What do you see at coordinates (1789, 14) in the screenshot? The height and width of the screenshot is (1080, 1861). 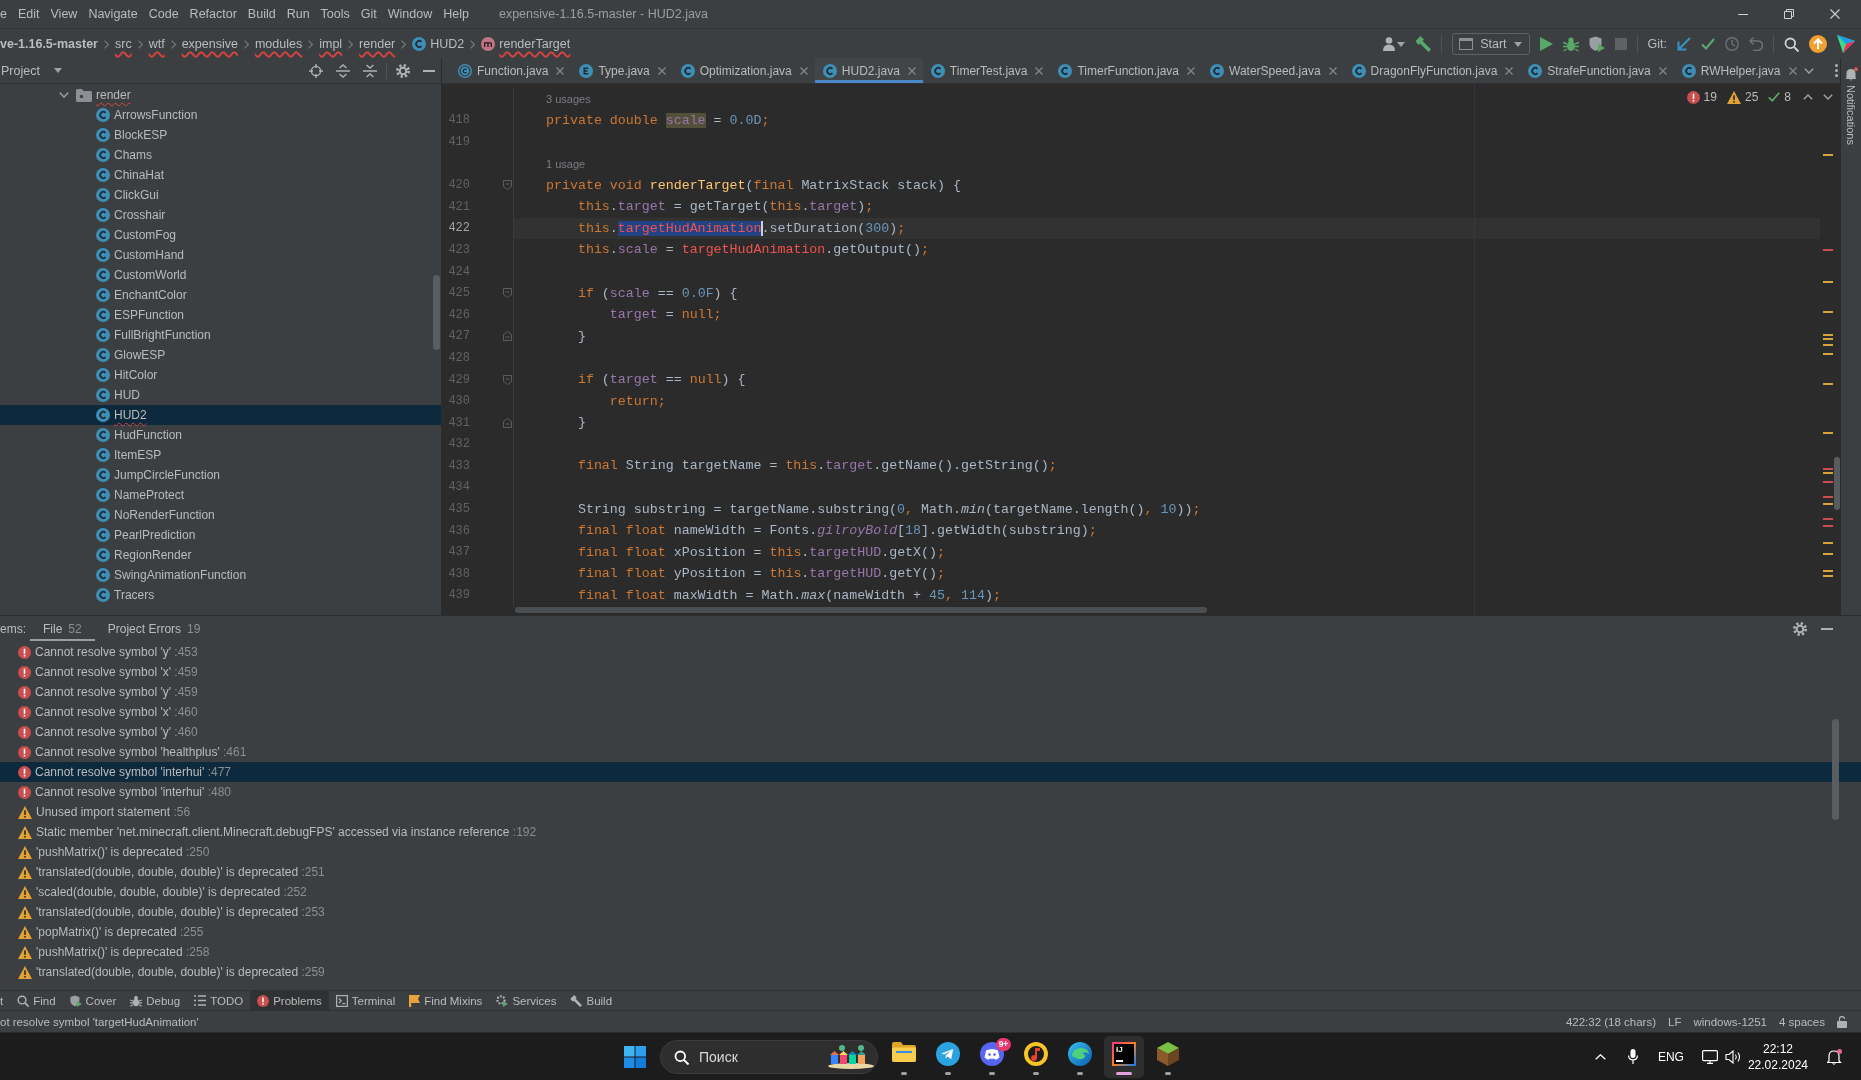 I see `restore-icon` at bounding box center [1789, 14].